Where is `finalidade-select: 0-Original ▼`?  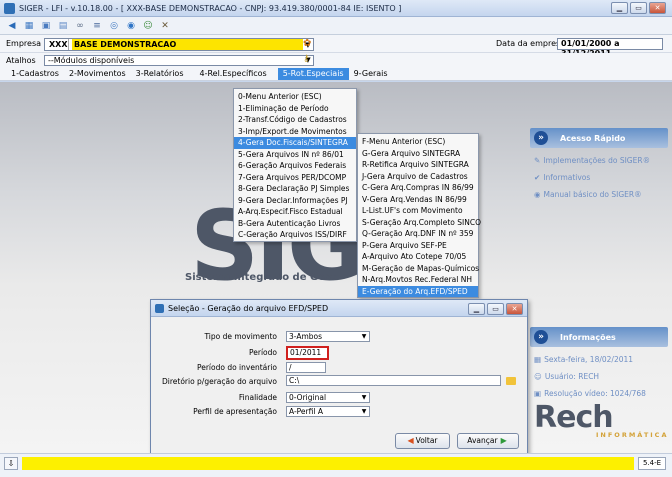 finalidade-select: 0-Original ▼ is located at coordinates (328, 397).